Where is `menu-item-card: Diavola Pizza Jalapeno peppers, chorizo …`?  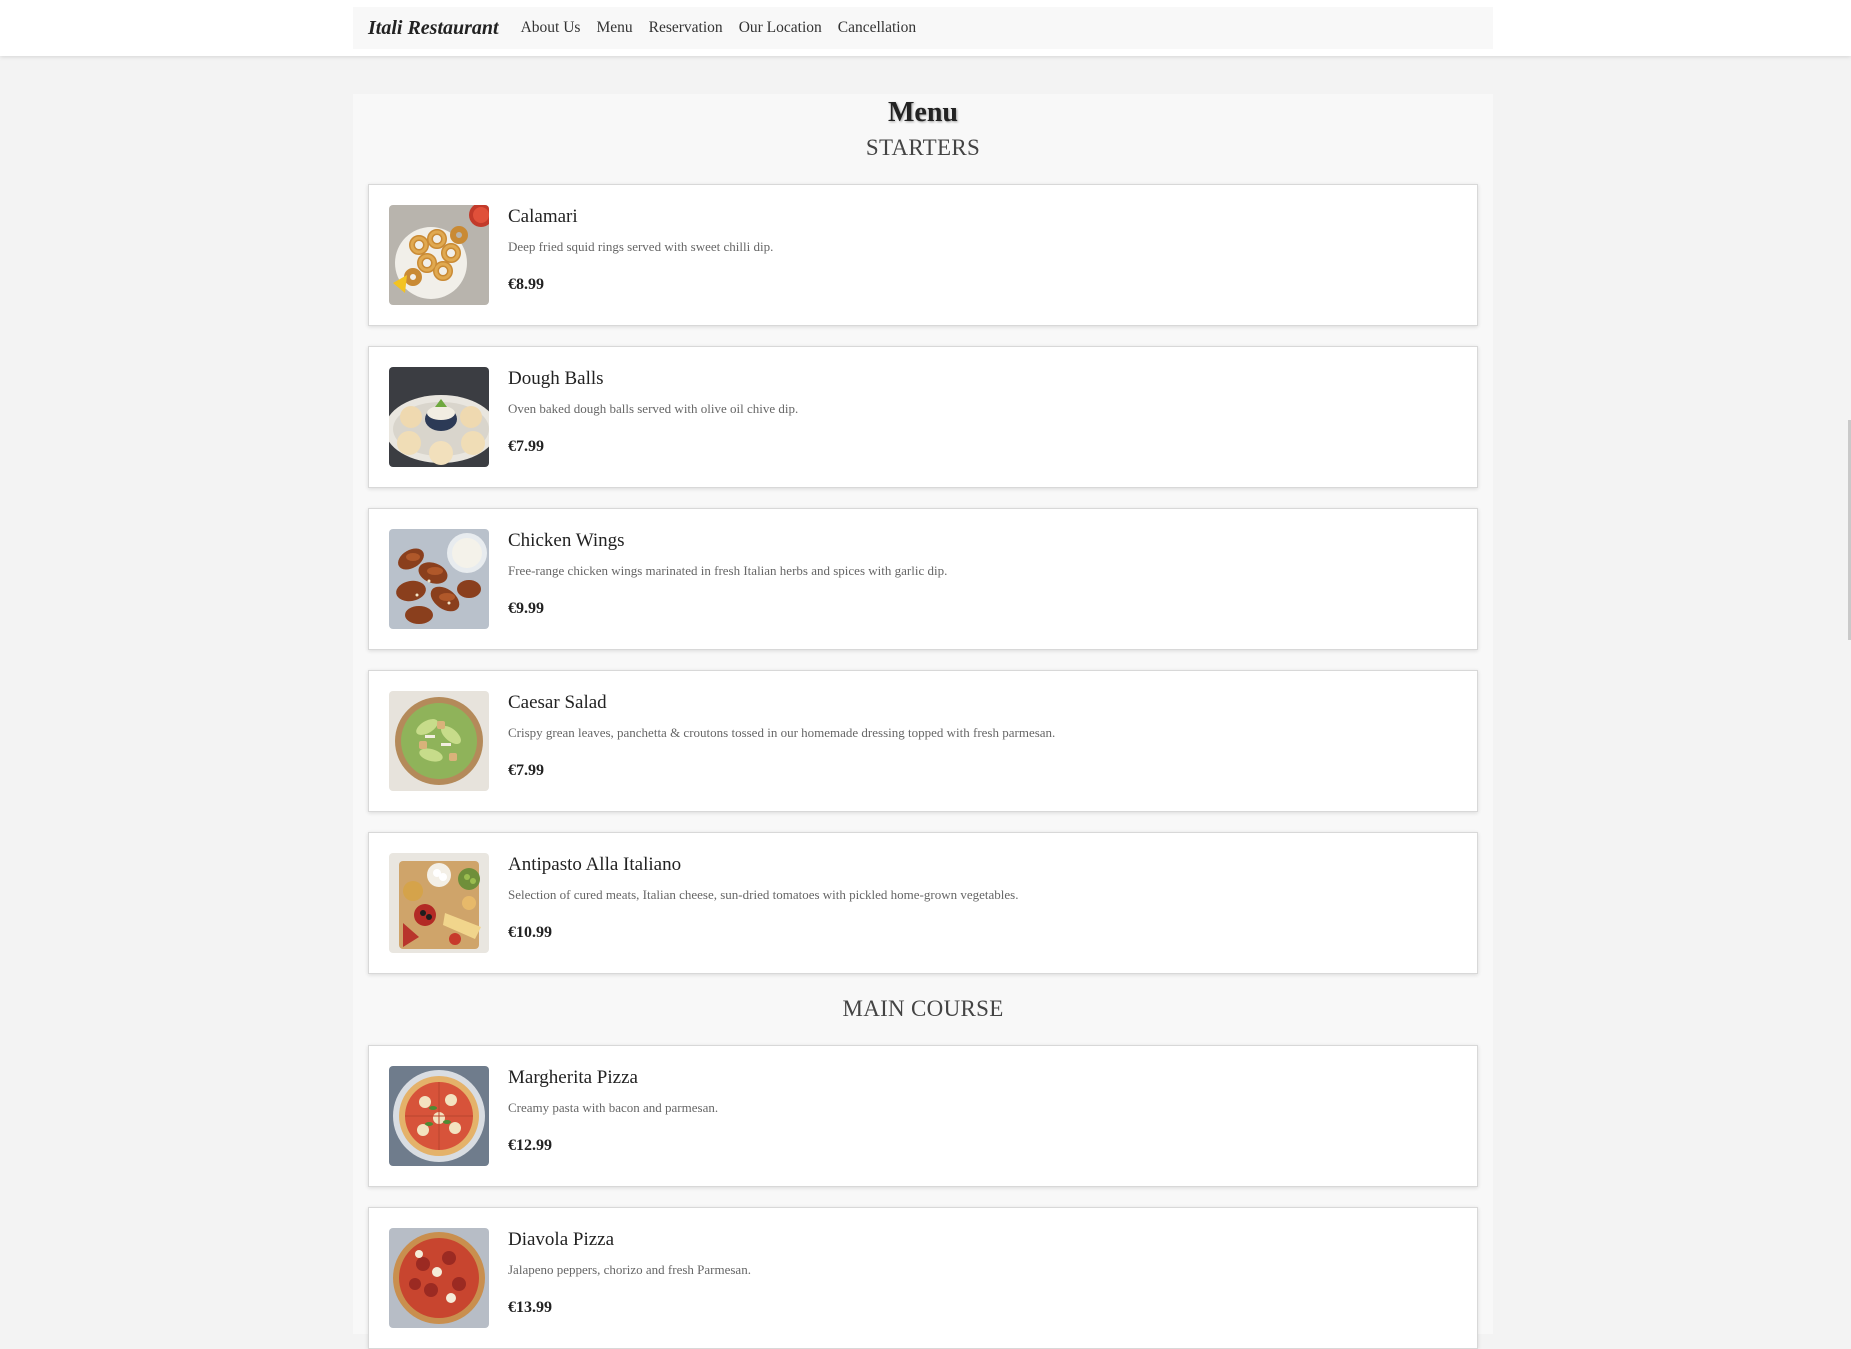 menu-item-card: Diavola Pizza Jalapeno peppers, chorizo … is located at coordinates (923, 1278).